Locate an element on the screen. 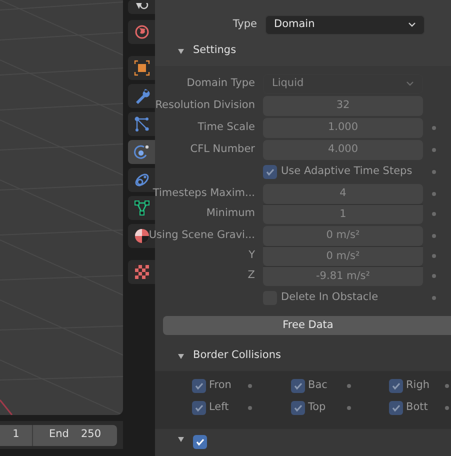 The height and width of the screenshot is (456, 451). cone-sphere-icon is located at coordinates (141, 7).